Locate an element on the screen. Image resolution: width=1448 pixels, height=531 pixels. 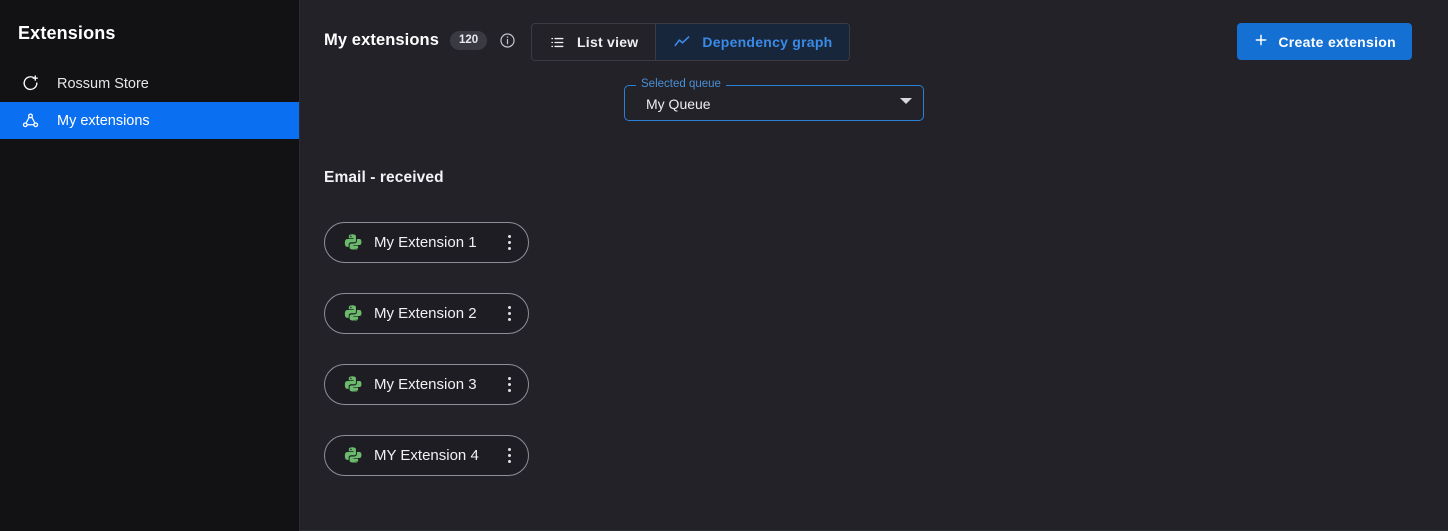
list-icon is located at coordinates (557, 42).